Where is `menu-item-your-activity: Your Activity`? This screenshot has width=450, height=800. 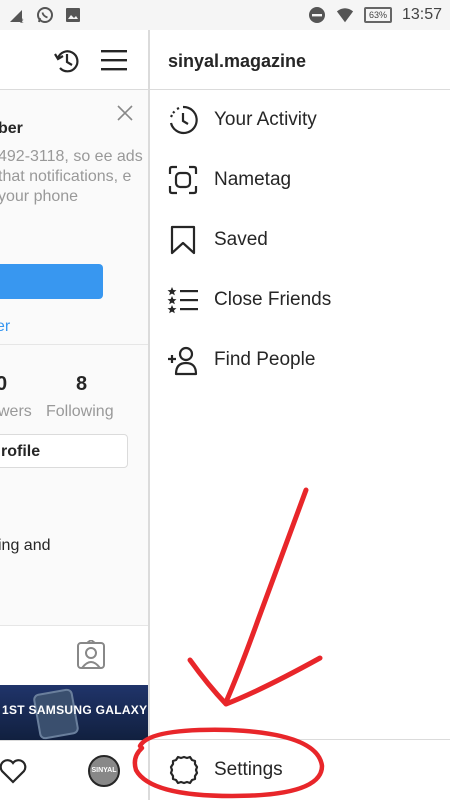
menu-item-your-activity: Your Activity is located at coordinates (300, 120).